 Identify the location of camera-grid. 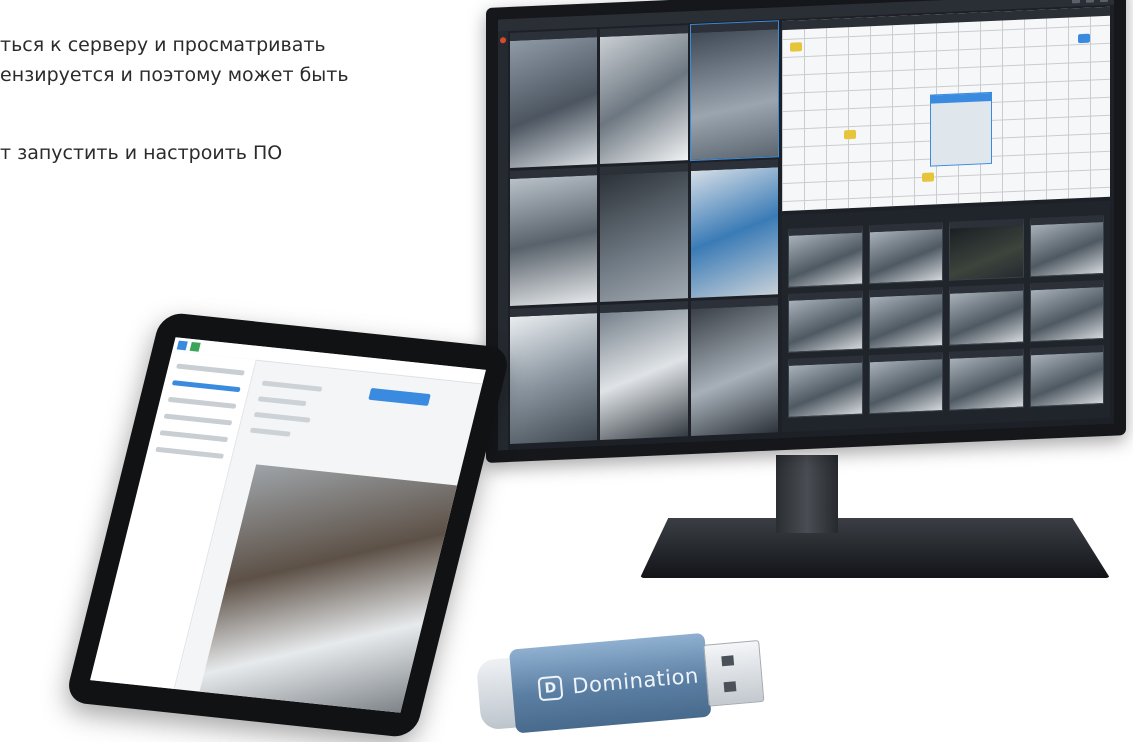
(645, 232).